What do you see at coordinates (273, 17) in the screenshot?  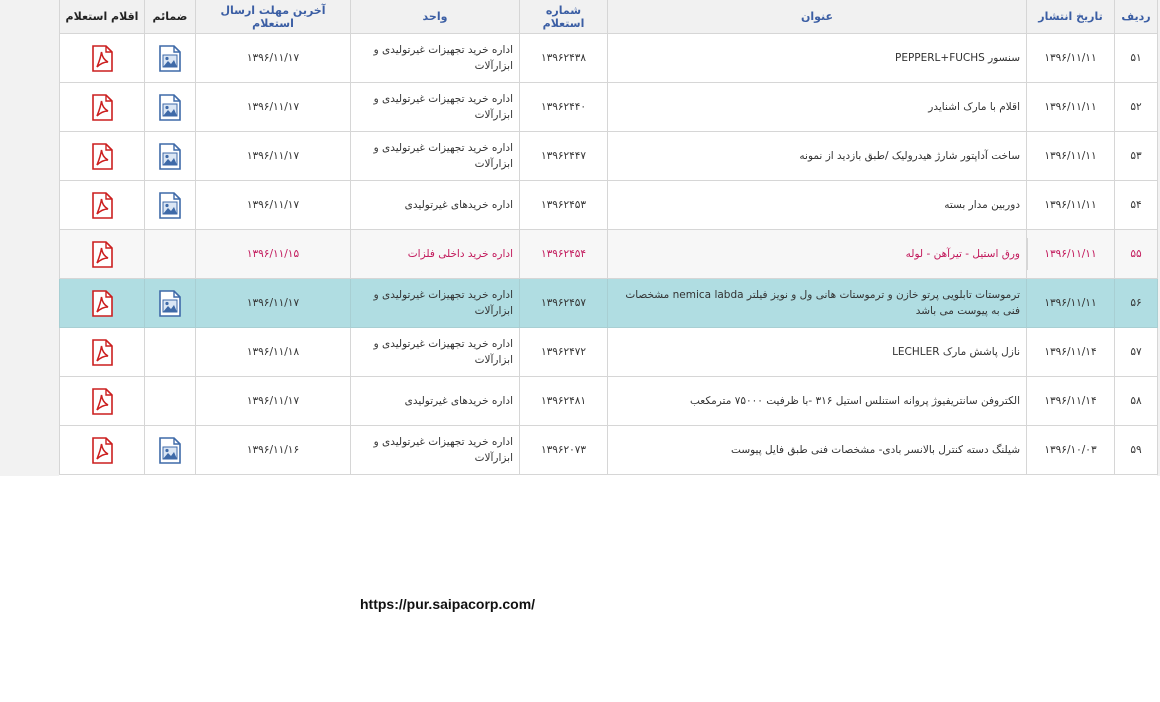 I see `header-deadline: آخرین مهلت ارسال استعلام` at bounding box center [273, 17].